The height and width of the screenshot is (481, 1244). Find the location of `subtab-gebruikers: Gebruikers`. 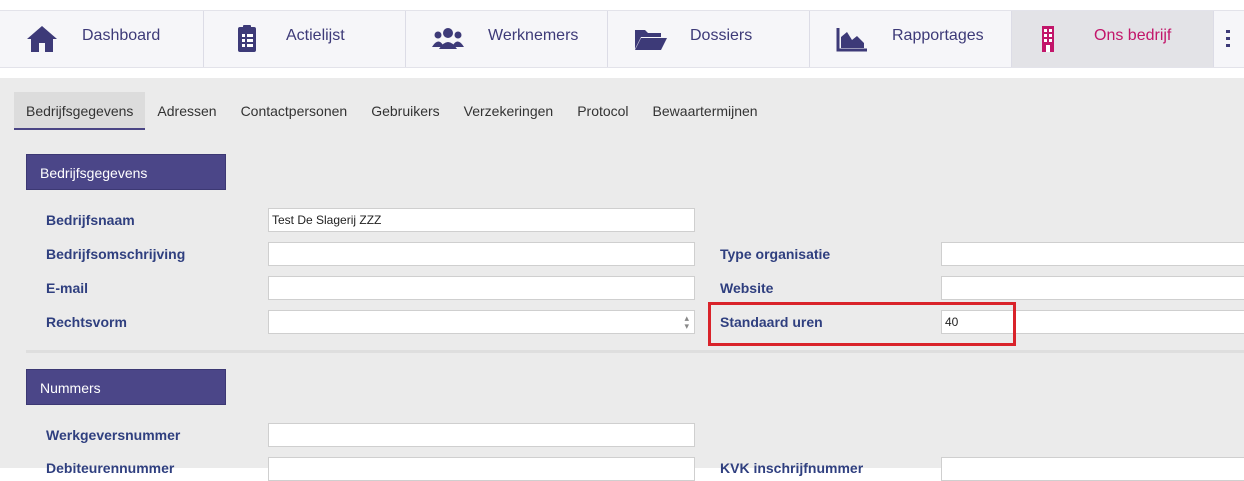

subtab-gebruikers: Gebruikers is located at coordinates (405, 111).